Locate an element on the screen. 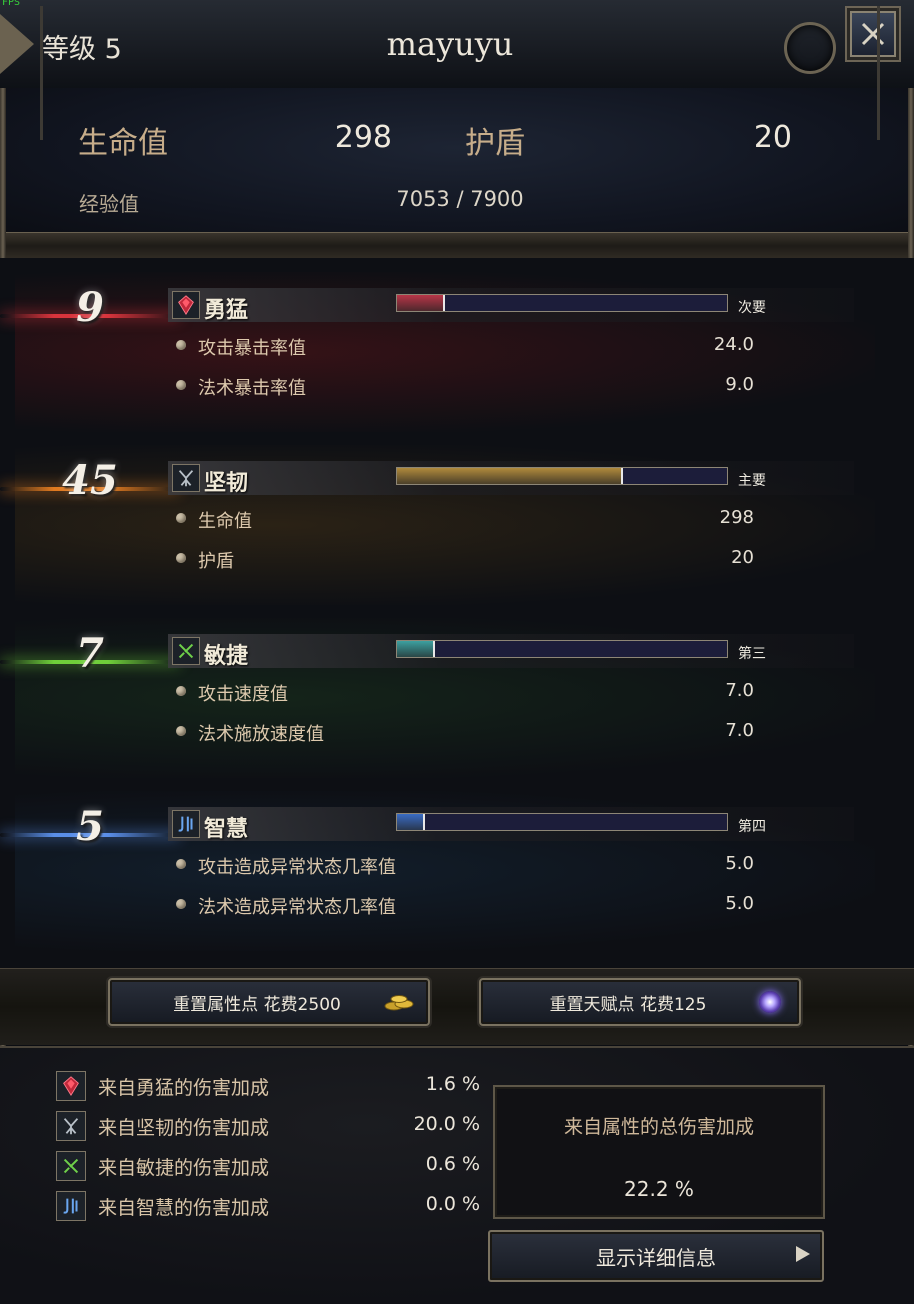  attribute-name: 智慧 is located at coordinates (226, 829).